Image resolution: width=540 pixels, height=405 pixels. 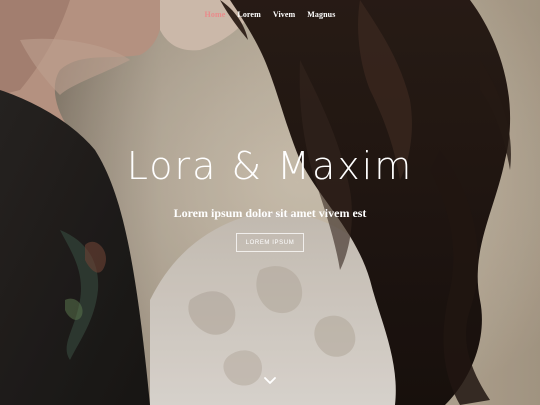 I want to click on nav-item-magnus: Magnus, so click(x=321, y=14).